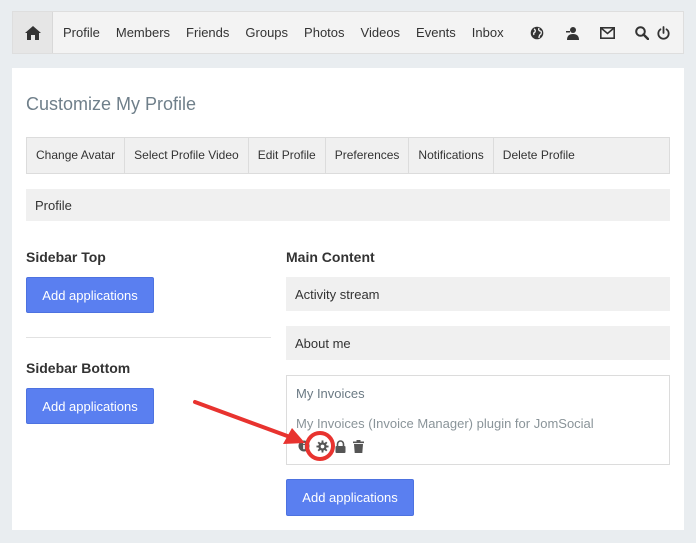  Describe the element at coordinates (148, 337) in the screenshot. I see `sidebar-divider` at that location.